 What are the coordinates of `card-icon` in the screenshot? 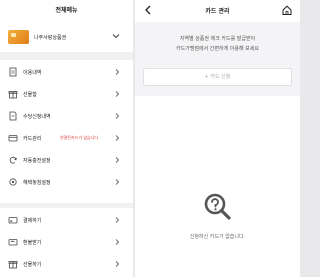 It's located at (13, 138).